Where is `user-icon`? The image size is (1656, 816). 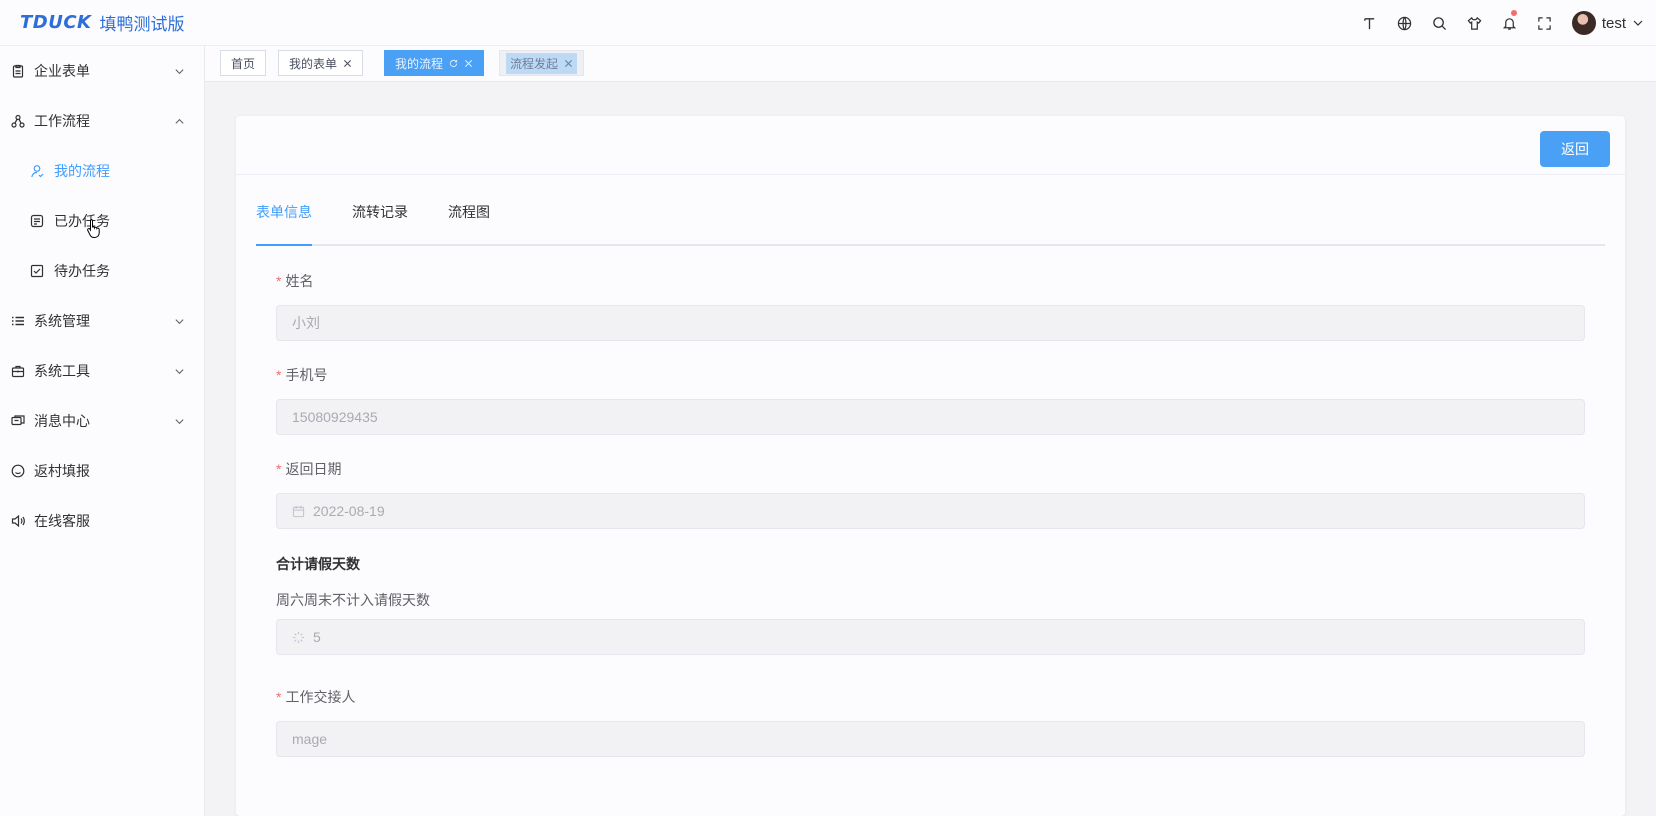 user-icon is located at coordinates (37, 171).